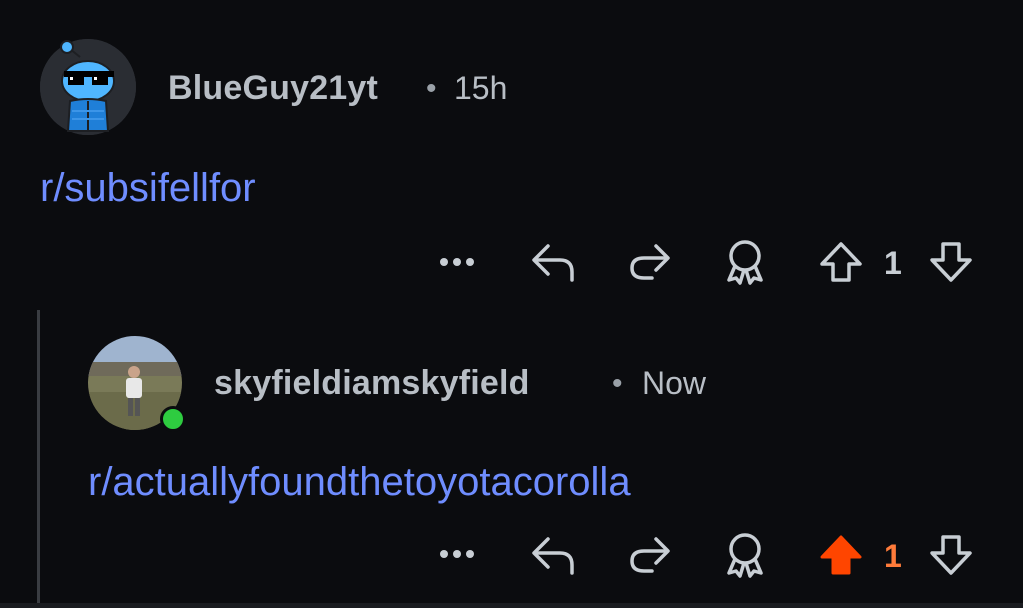  Describe the element at coordinates (148, 188) in the screenshot. I see `subreddit-link: r/subsifellfor` at that location.